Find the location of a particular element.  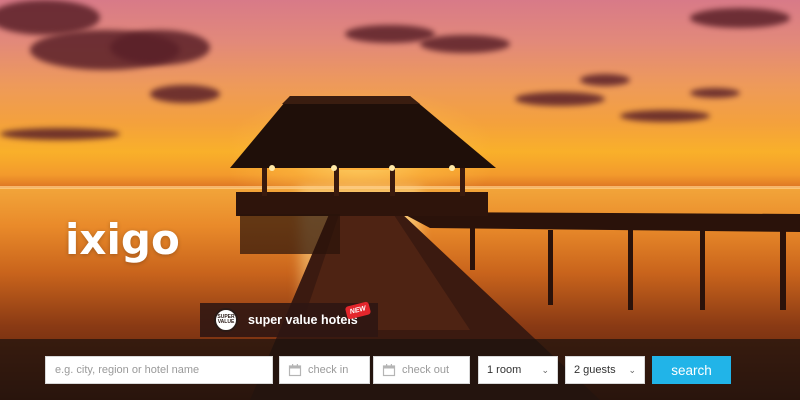

check-in-date-field: check in is located at coordinates (324, 370).